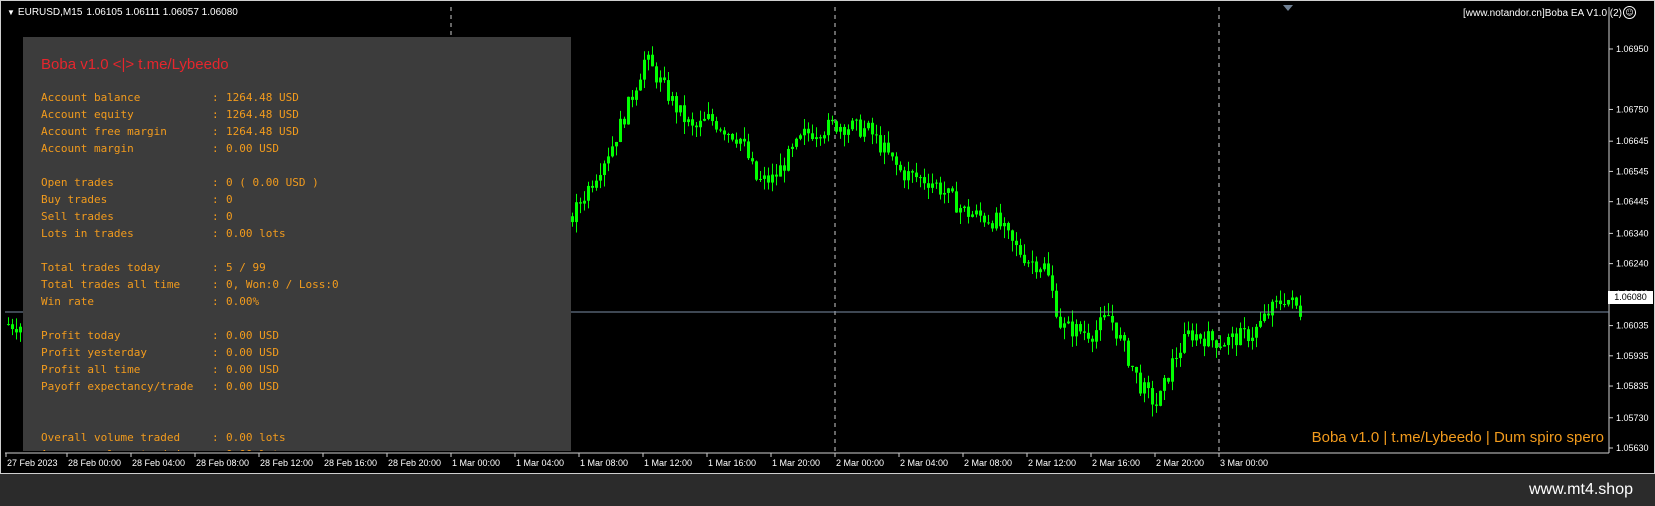 This screenshot has height=506, width=1655. Describe the element at coordinates (668, 463) in the screenshot. I see `time-tick-label: 1 Mar 12:00` at that location.